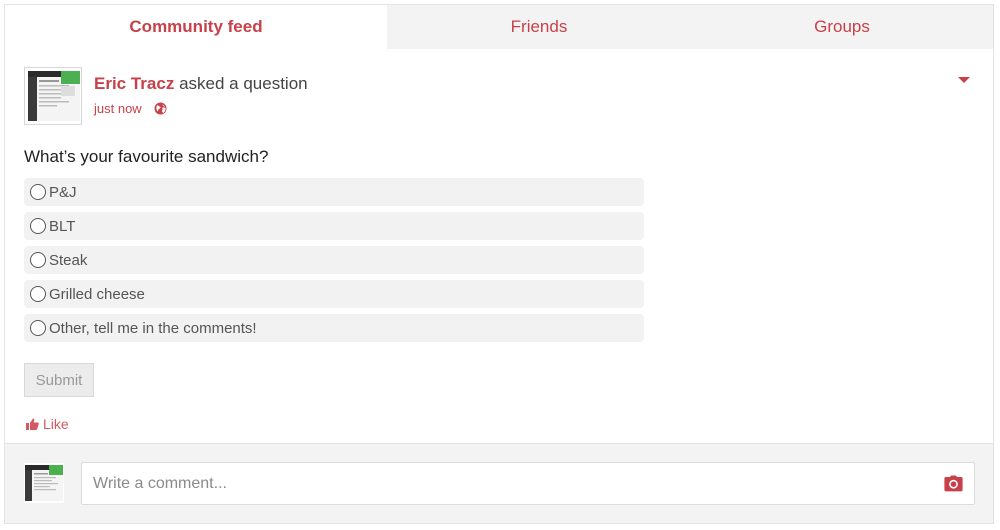 The width and height of the screenshot is (1000, 530). I want to click on feed-tabs: Community feed Friends Groups, so click(499, 27).